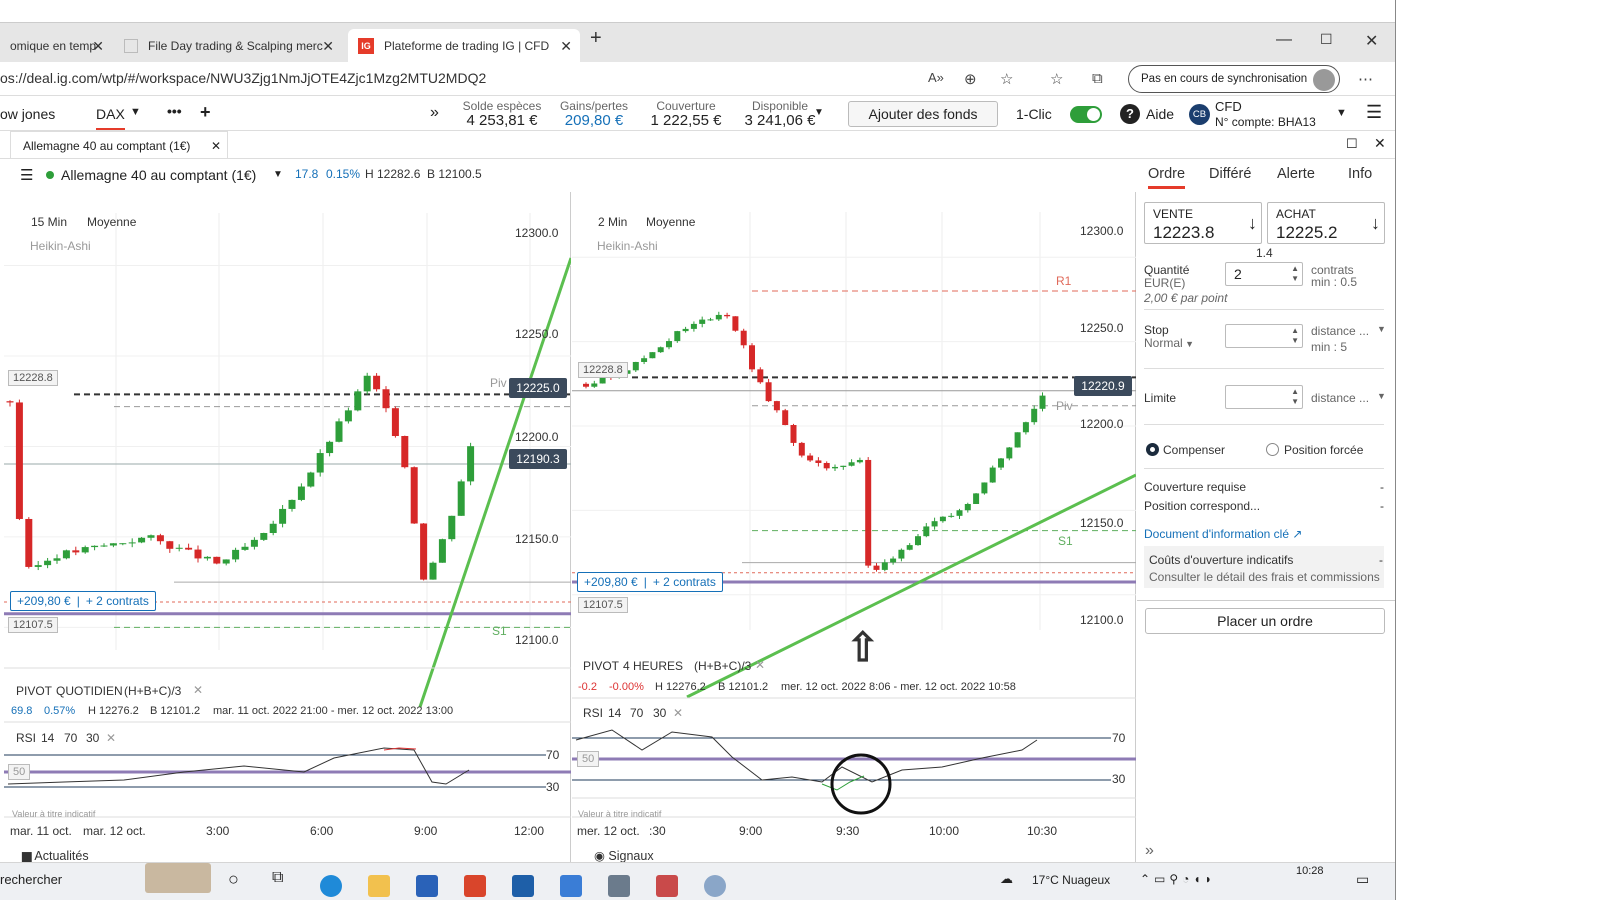 The height and width of the screenshot is (900, 1600). Describe the element at coordinates (1167, 177) in the screenshot. I see `tab-order: Ordre` at that location.